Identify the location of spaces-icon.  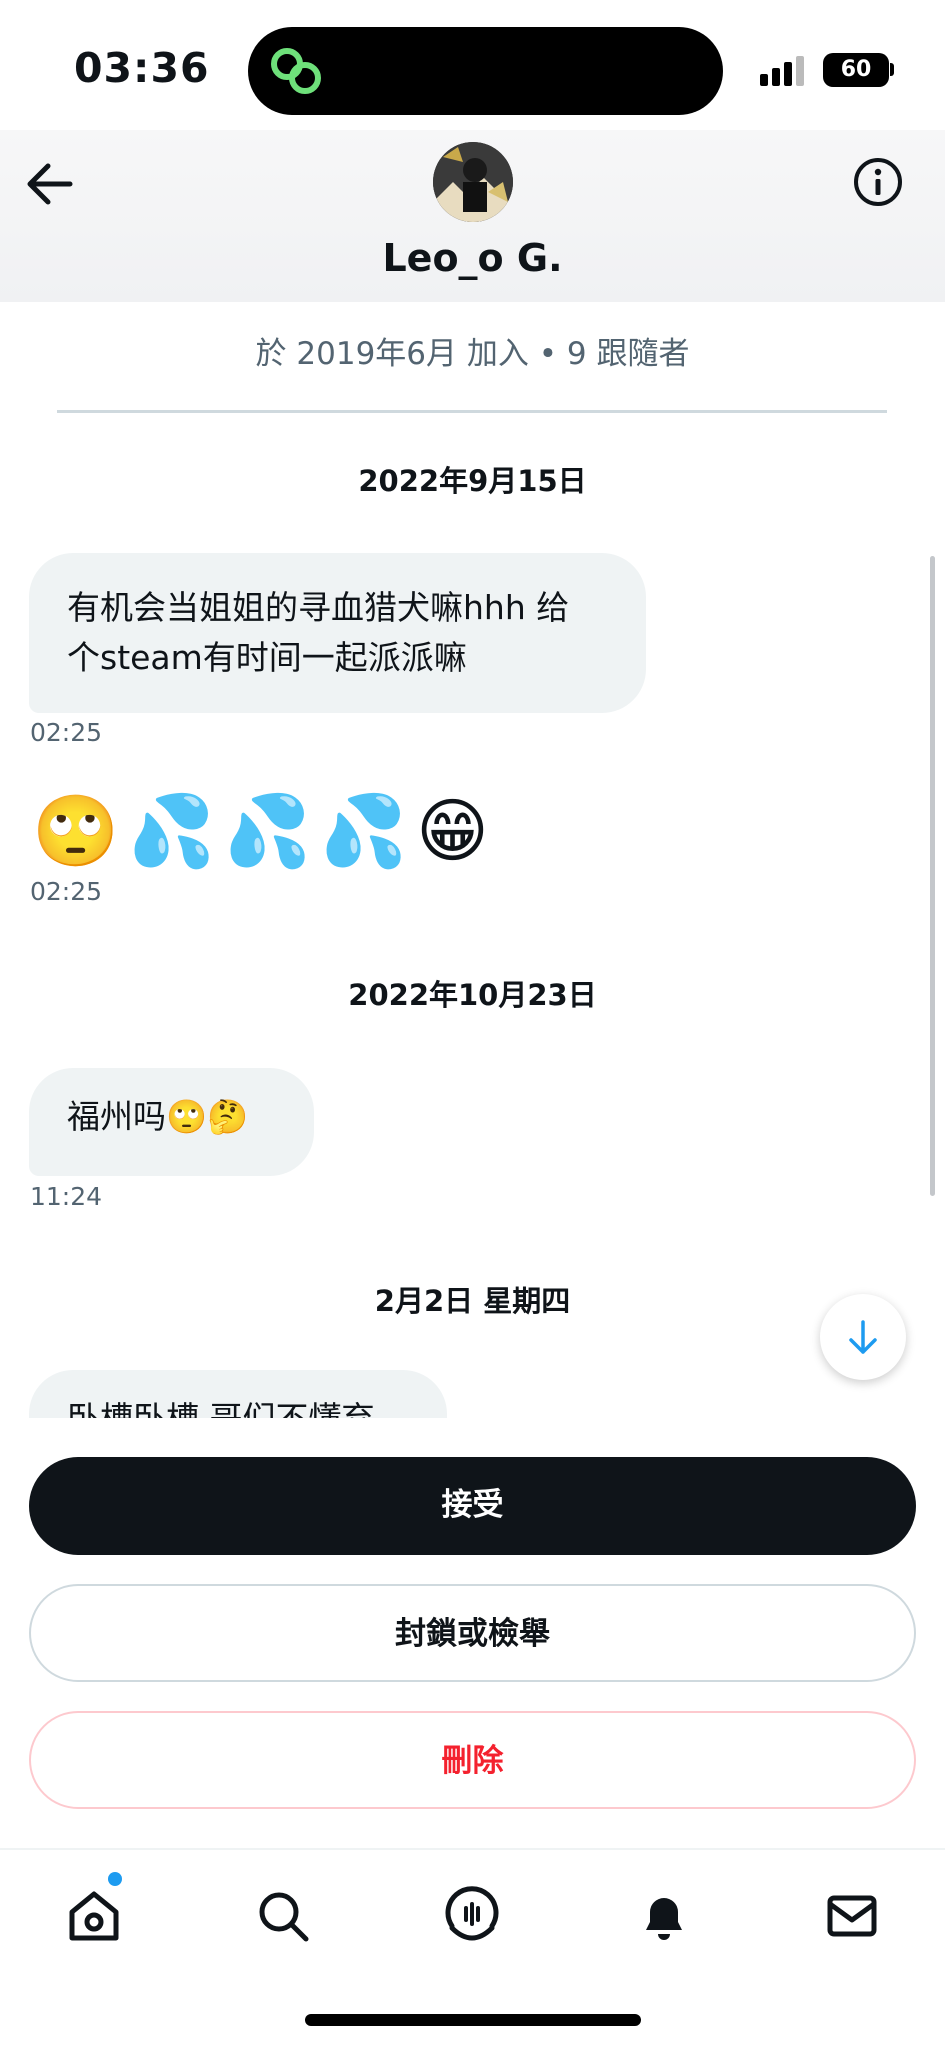
(472, 1916).